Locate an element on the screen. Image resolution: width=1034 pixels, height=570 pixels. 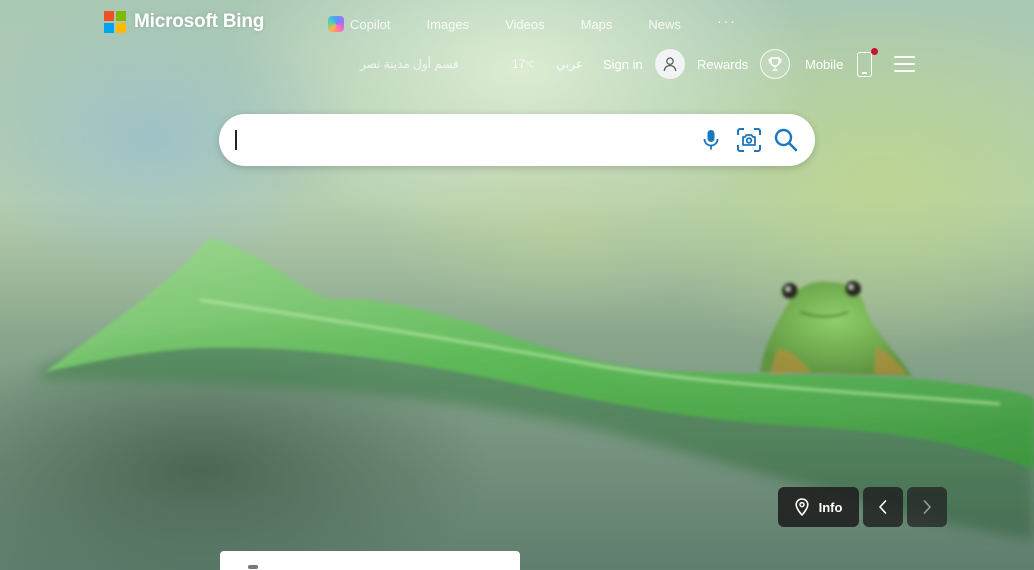
phone-icon is located at coordinates (868, 62).